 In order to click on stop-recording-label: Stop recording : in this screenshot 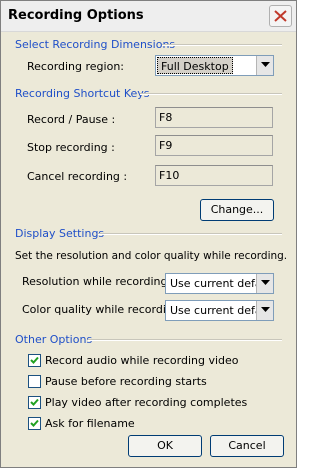, I will do `click(71, 147)`.